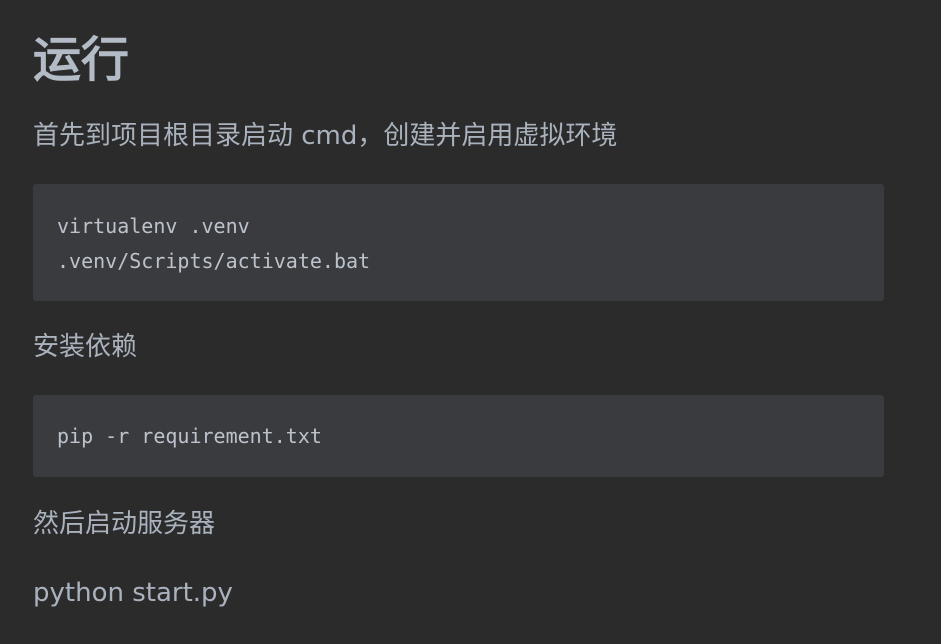 The image size is (941, 644). What do you see at coordinates (189, 436) in the screenshot?
I see `code-line: pip -r requirement.txt` at bounding box center [189, 436].